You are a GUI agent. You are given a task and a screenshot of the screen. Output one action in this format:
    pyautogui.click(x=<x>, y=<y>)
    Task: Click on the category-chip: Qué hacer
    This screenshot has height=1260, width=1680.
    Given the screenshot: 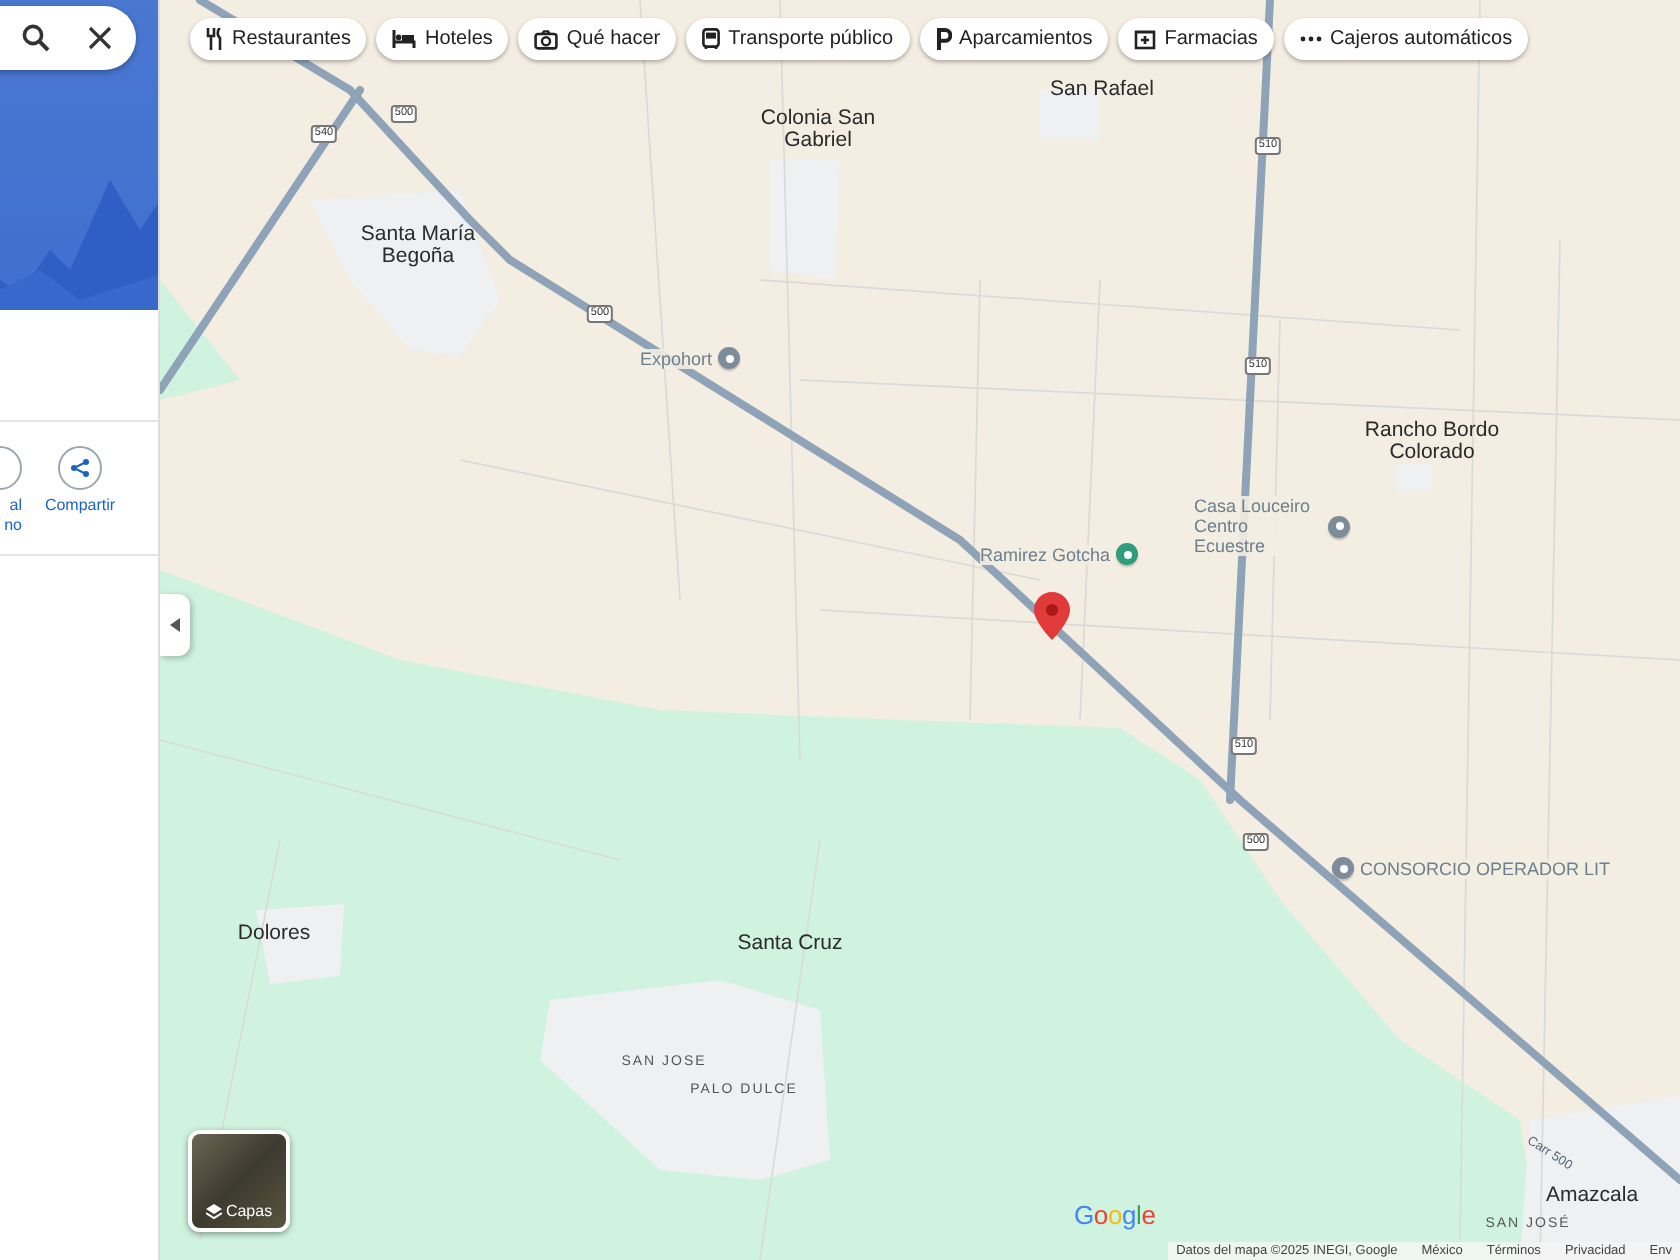 What is the action you would take?
    pyautogui.click(x=597, y=39)
    